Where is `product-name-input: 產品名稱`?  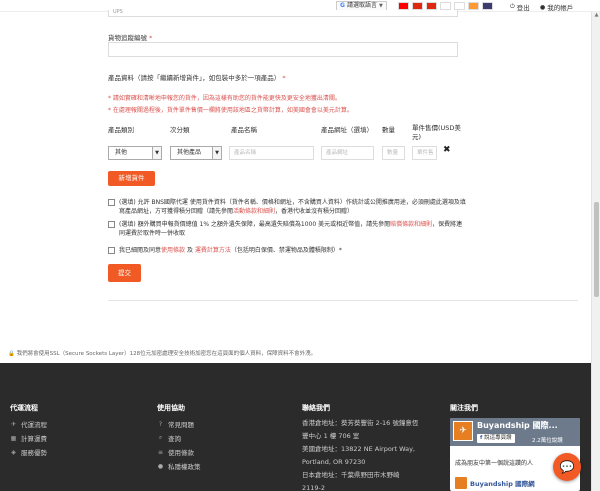
product-name-input: 產品名稱 is located at coordinates (271, 153).